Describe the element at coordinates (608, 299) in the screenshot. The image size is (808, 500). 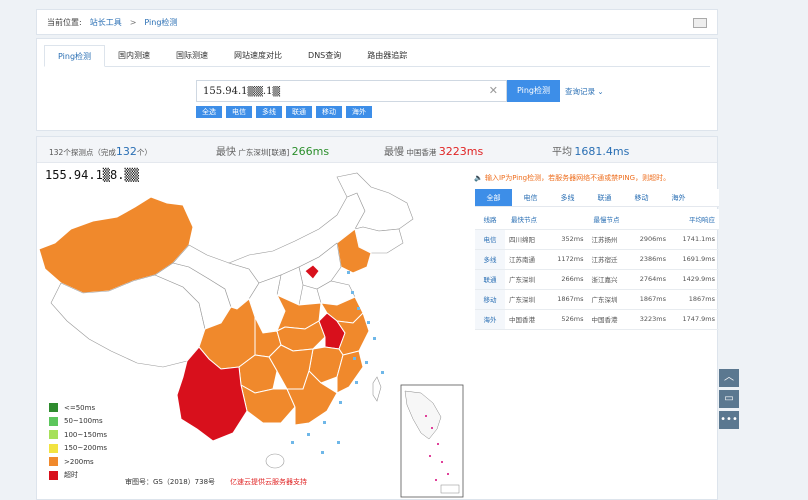
I see `cell-slow-node: 广东深圳` at that location.